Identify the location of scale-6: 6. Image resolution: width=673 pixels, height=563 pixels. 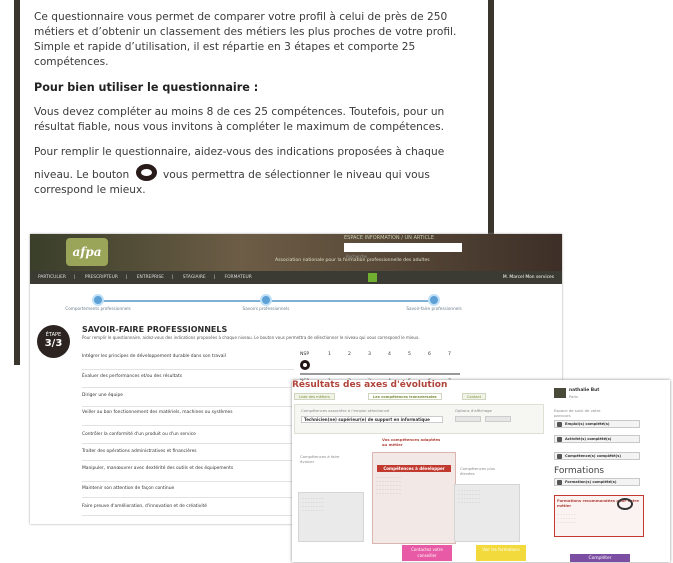
(429, 354).